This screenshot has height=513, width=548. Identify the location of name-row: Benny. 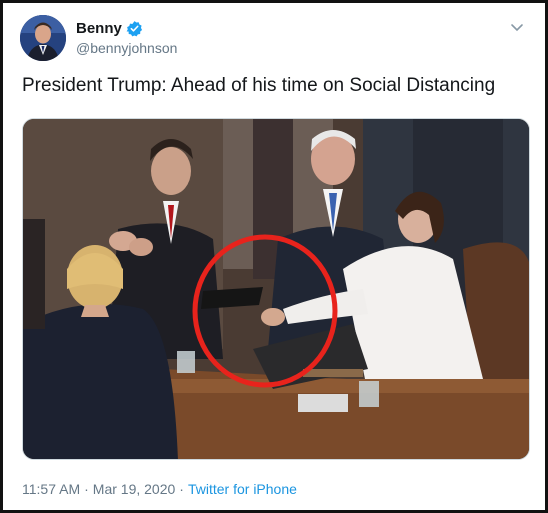
(126, 28).